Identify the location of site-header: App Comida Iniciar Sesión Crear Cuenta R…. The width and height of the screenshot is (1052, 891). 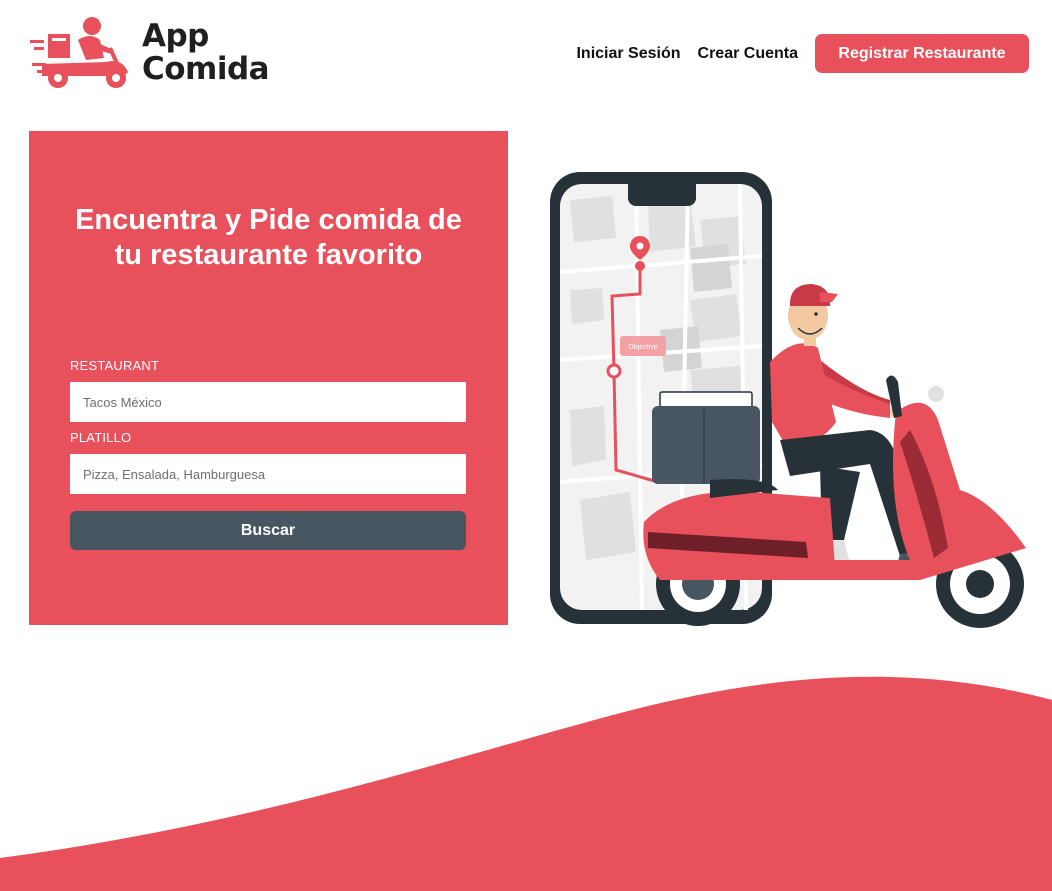
(526, 55).